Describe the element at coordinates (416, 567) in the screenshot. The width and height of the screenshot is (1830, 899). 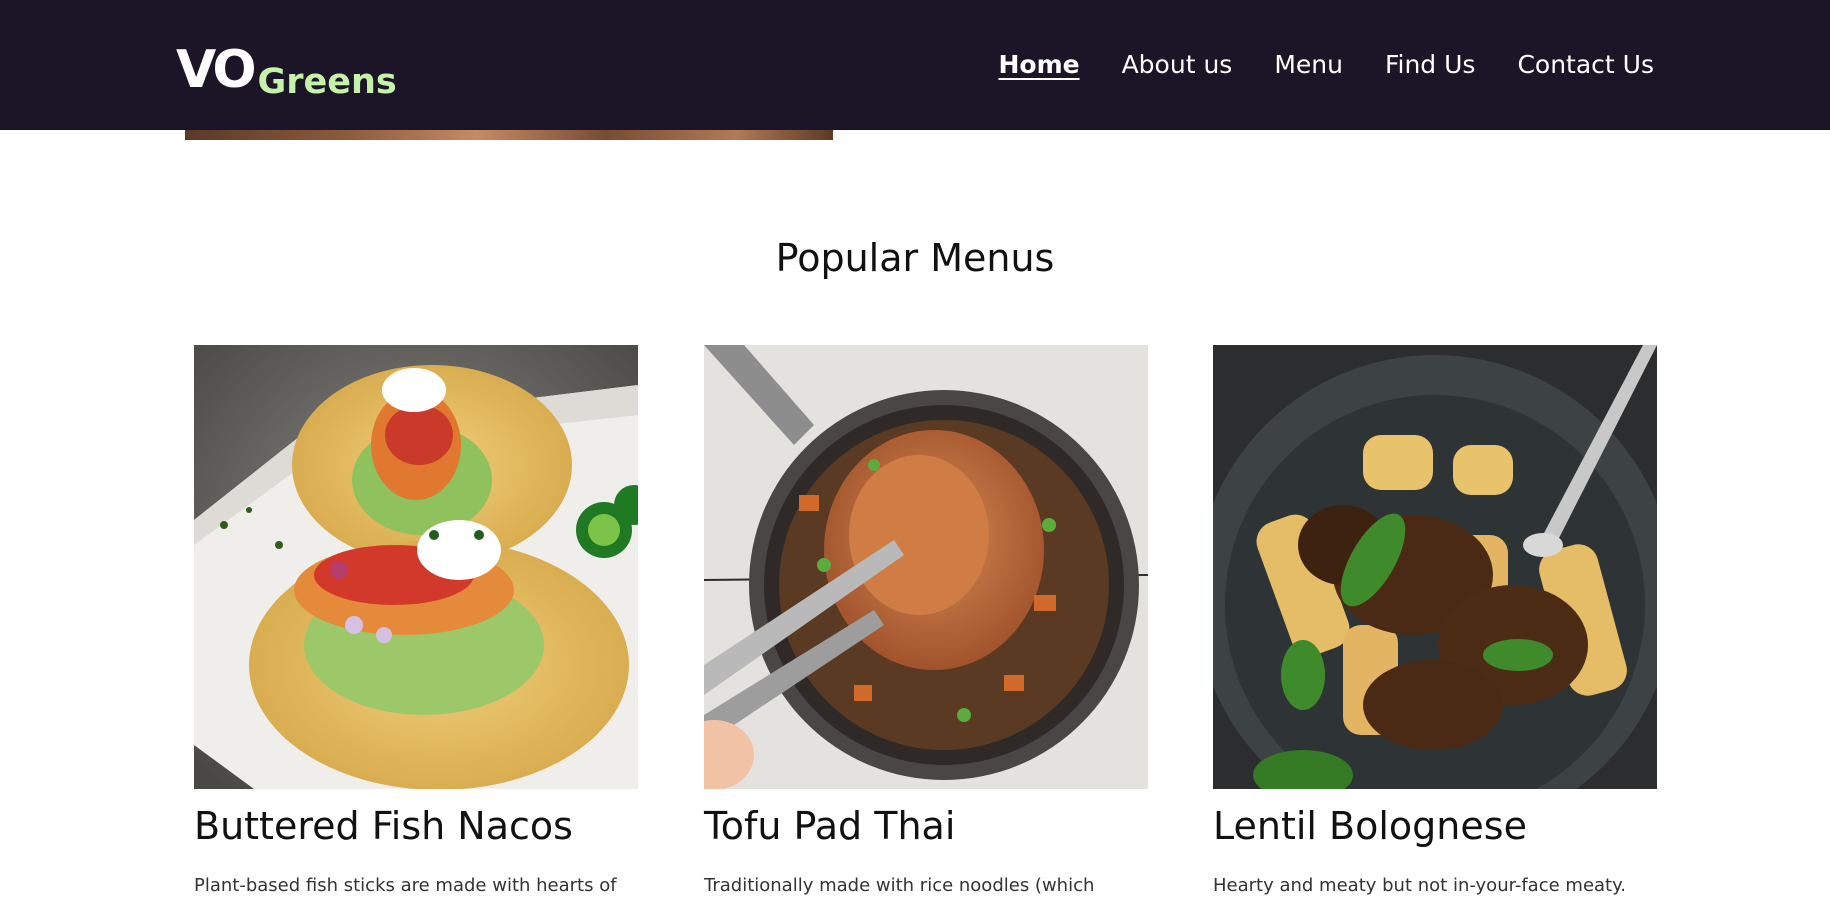
I see `fish-tacos-photo` at that location.